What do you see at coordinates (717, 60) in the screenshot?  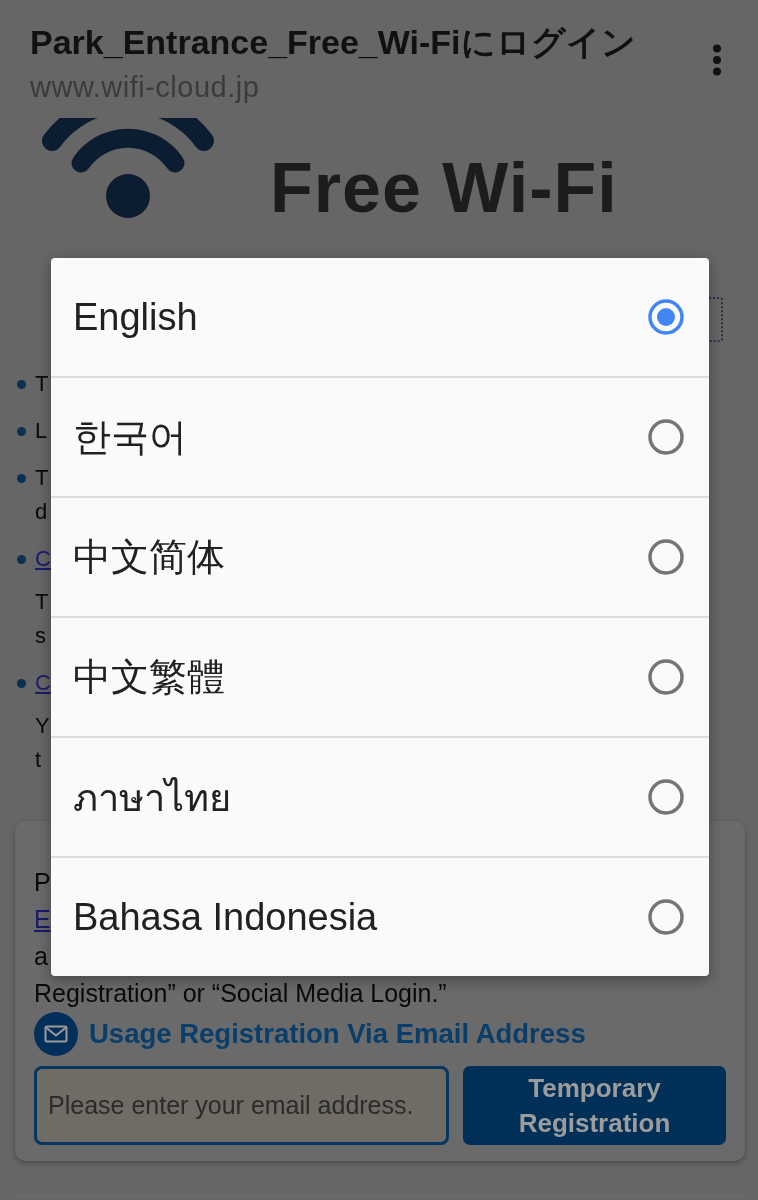 I see `more-menu-icon` at bounding box center [717, 60].